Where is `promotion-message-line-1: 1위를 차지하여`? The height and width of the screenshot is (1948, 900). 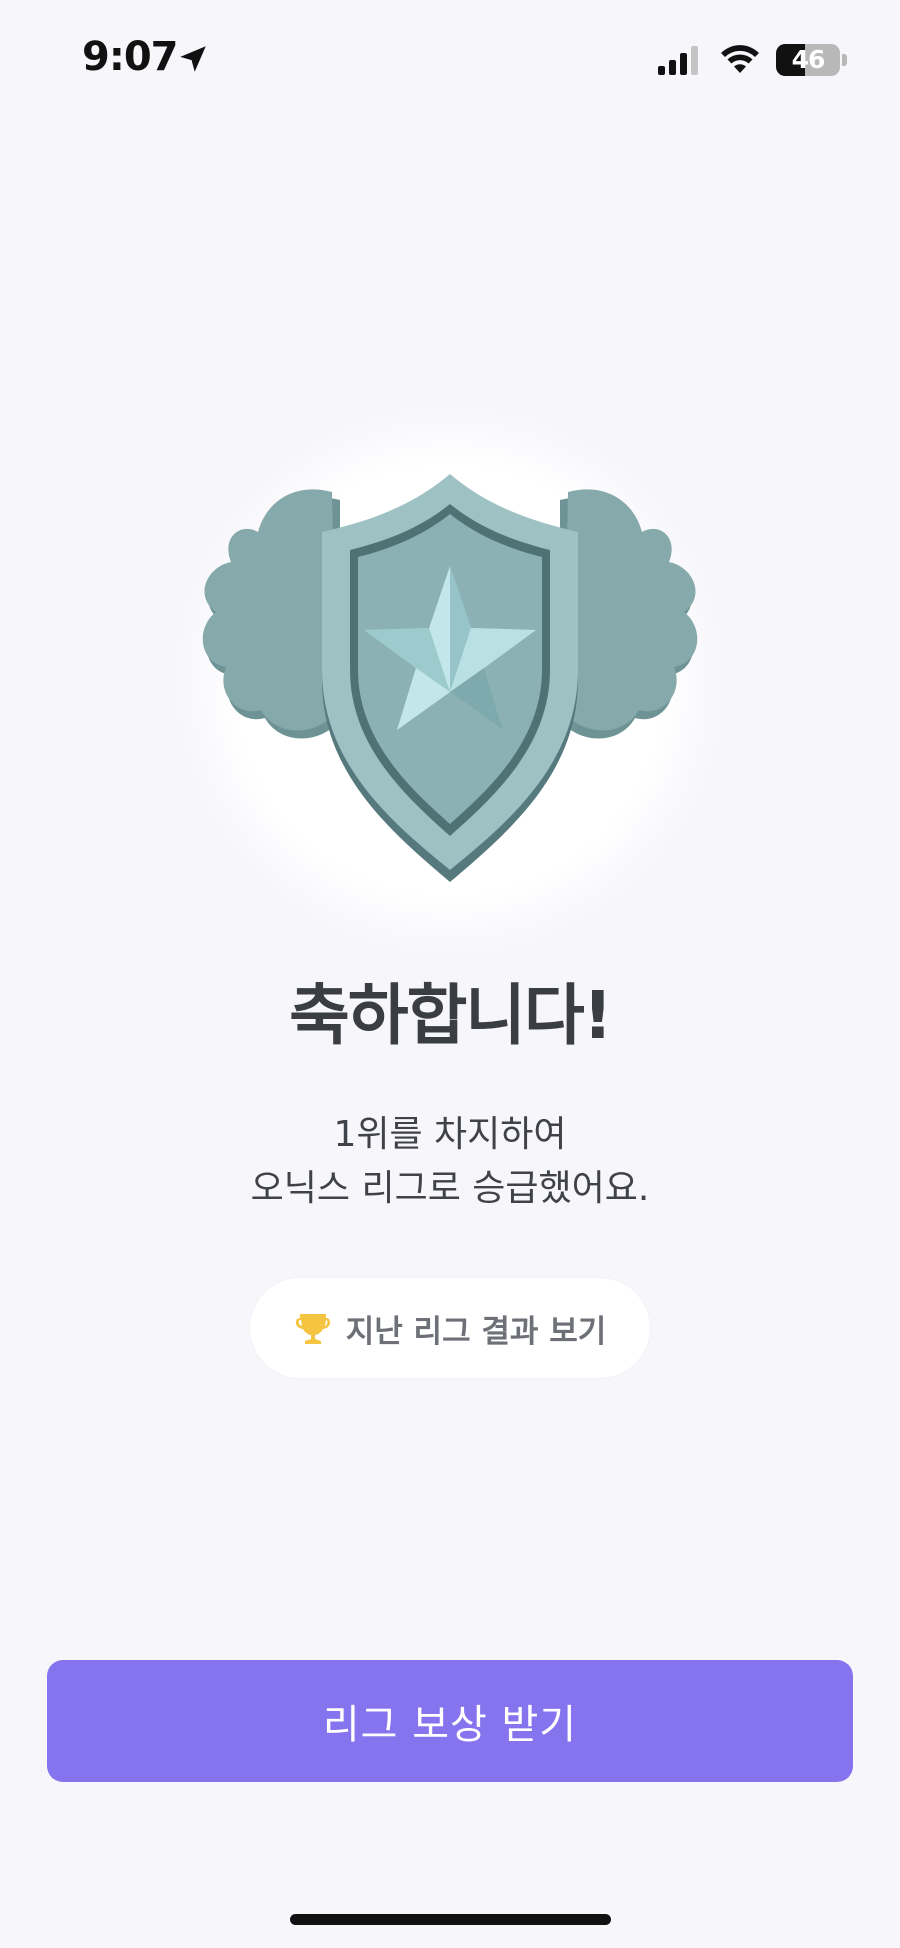 promotion-message-line-1: 1위를 차지하여 is located at coordinates (450, 1134).